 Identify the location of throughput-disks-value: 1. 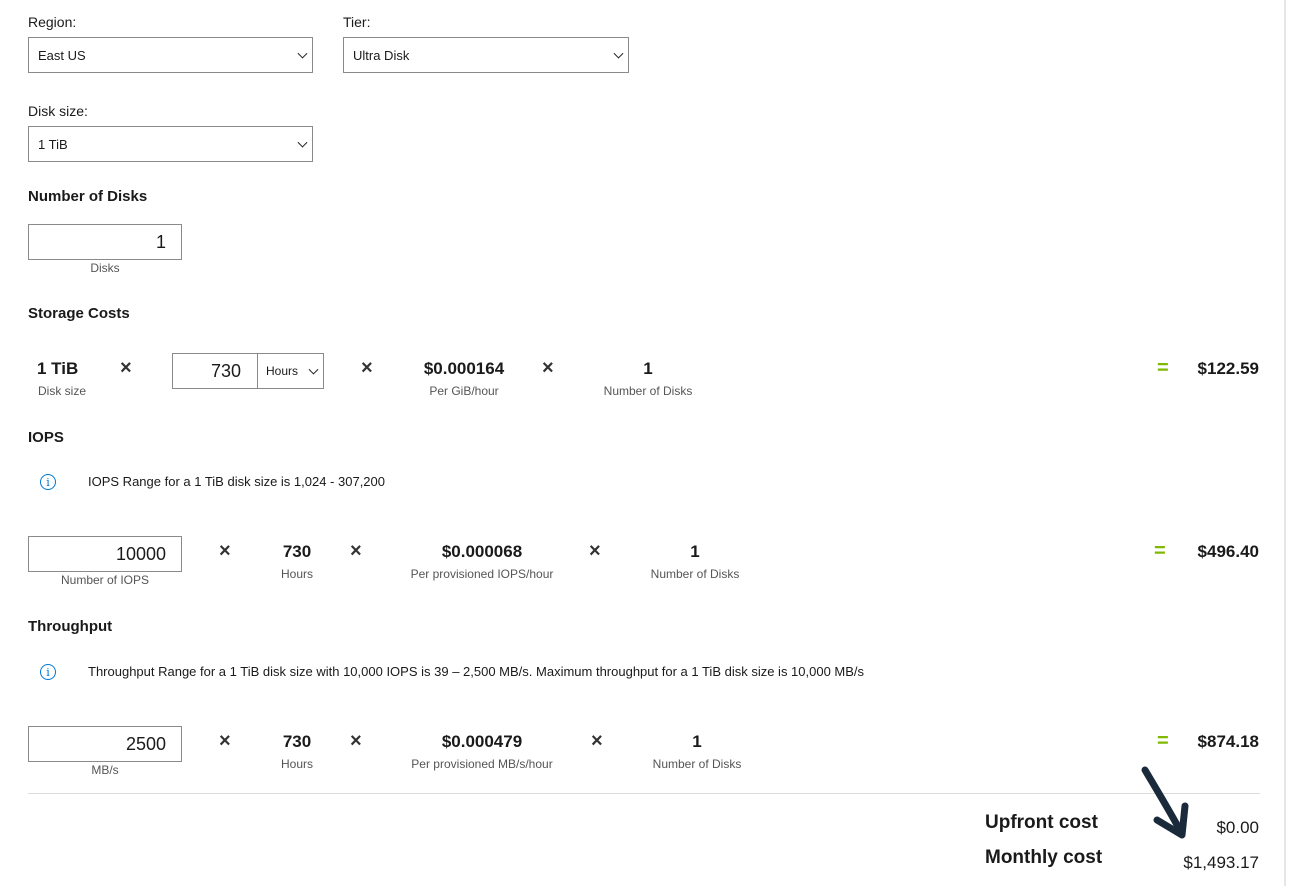
(697, 741).